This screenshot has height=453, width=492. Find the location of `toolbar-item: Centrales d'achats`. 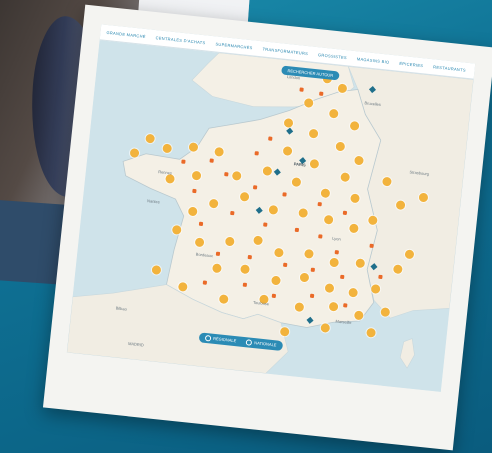

toolbar-item: Centrales d'achats is located at coordinates (180, 40).